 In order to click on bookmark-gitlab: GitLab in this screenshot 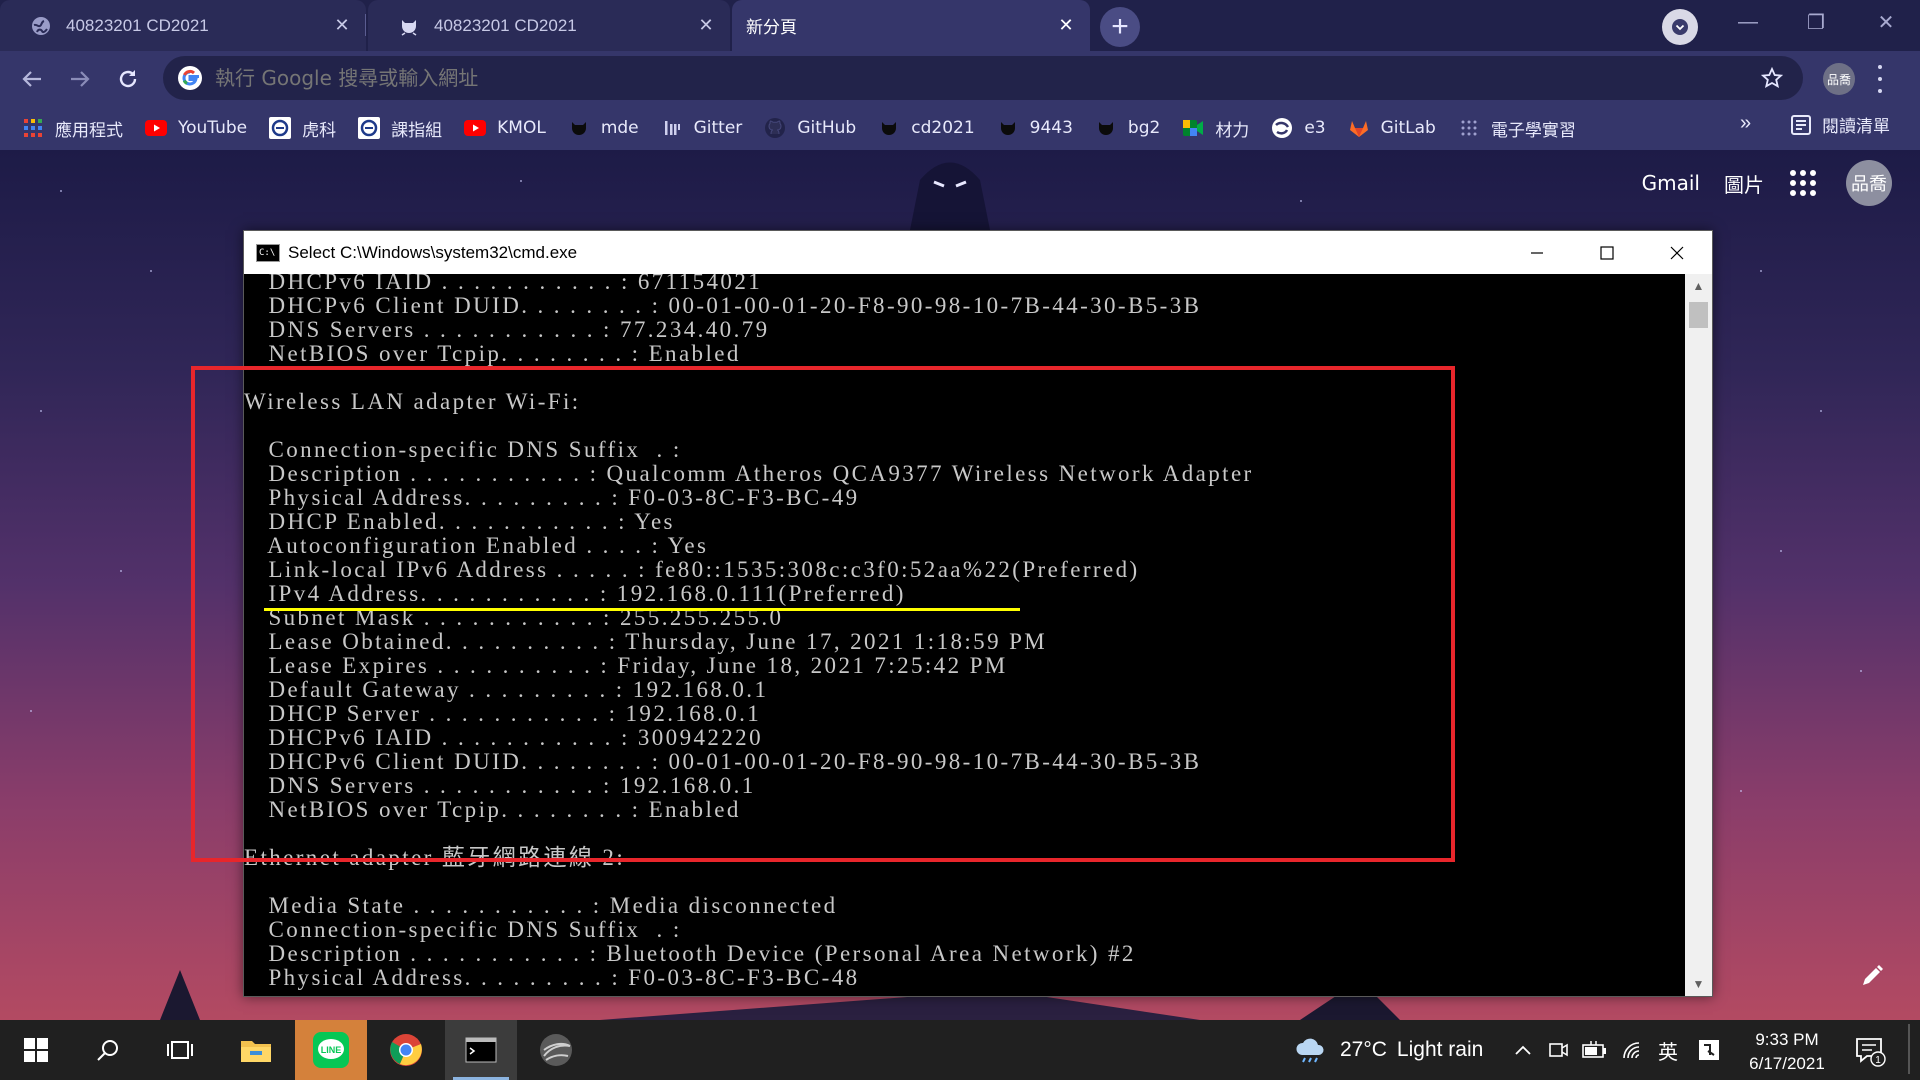, I will do `click(1391, 128)`.